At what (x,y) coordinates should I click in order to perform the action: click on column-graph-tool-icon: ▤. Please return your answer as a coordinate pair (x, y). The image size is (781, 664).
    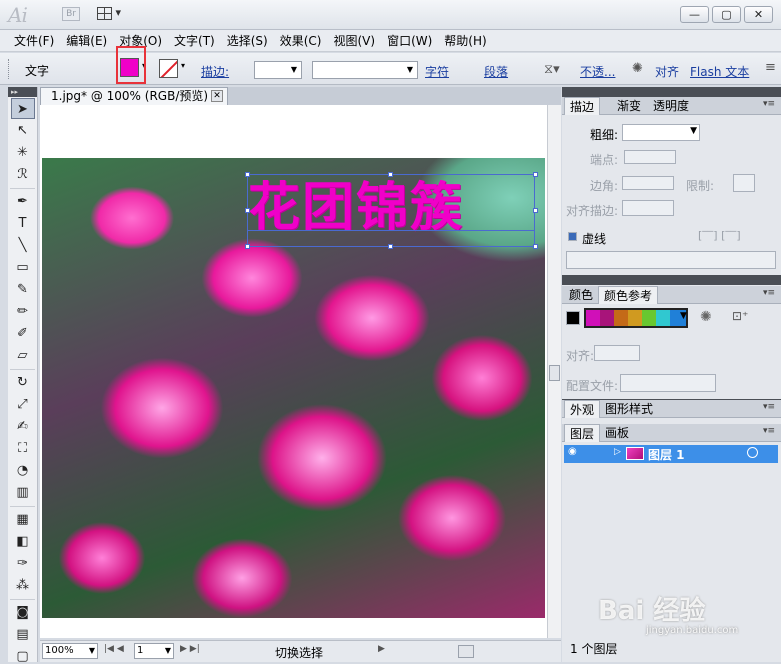
    Looking at the image, I should click on (23, 634).